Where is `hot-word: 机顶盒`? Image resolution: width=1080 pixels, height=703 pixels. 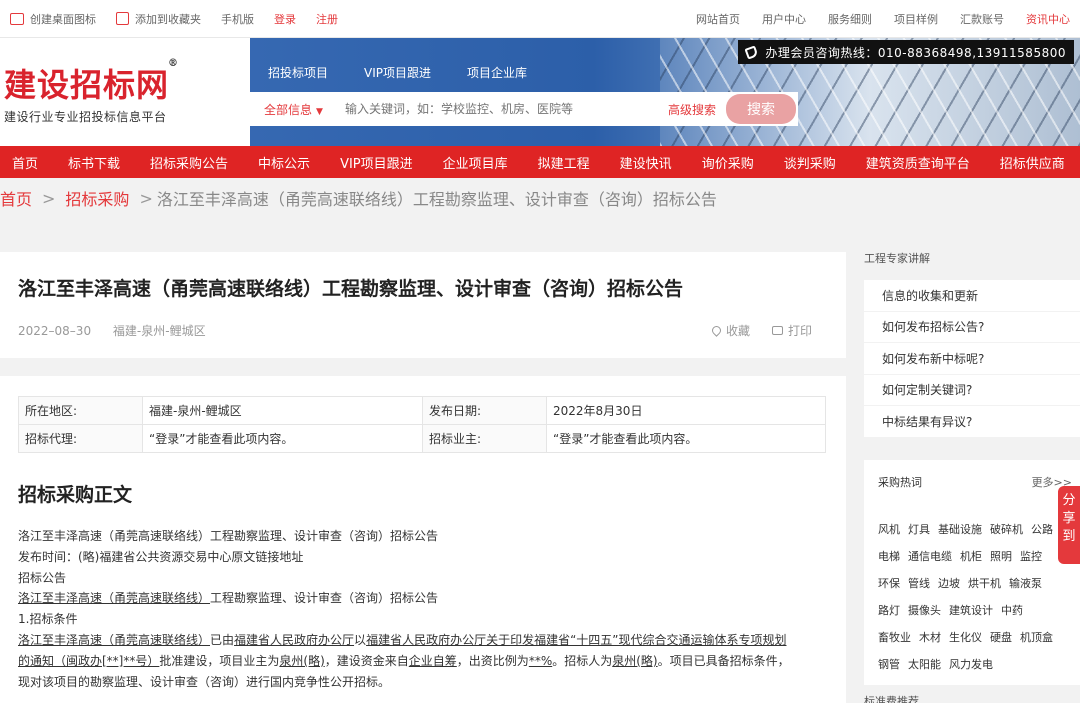 hot-word: 机顶盒 is located at coordinates (1036, 637).